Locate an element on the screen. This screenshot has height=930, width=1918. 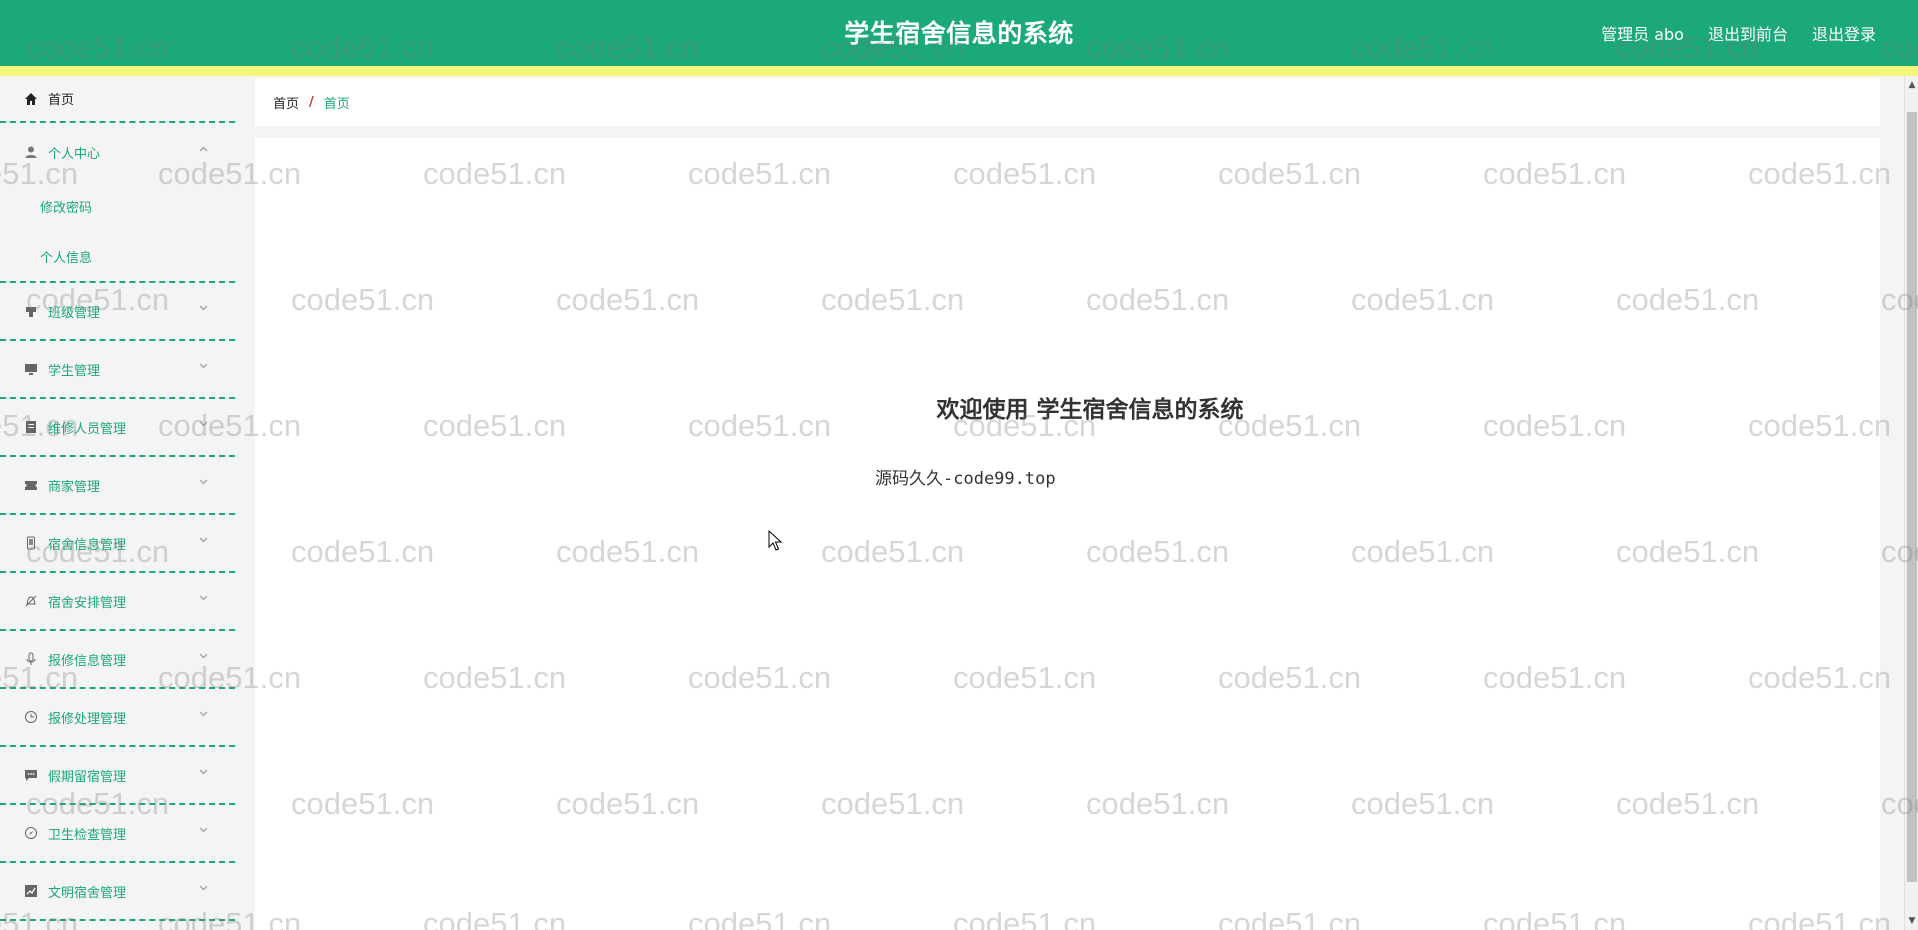
sidebar-item-6: 报修信息管理 is located at coordinates (117, 660).